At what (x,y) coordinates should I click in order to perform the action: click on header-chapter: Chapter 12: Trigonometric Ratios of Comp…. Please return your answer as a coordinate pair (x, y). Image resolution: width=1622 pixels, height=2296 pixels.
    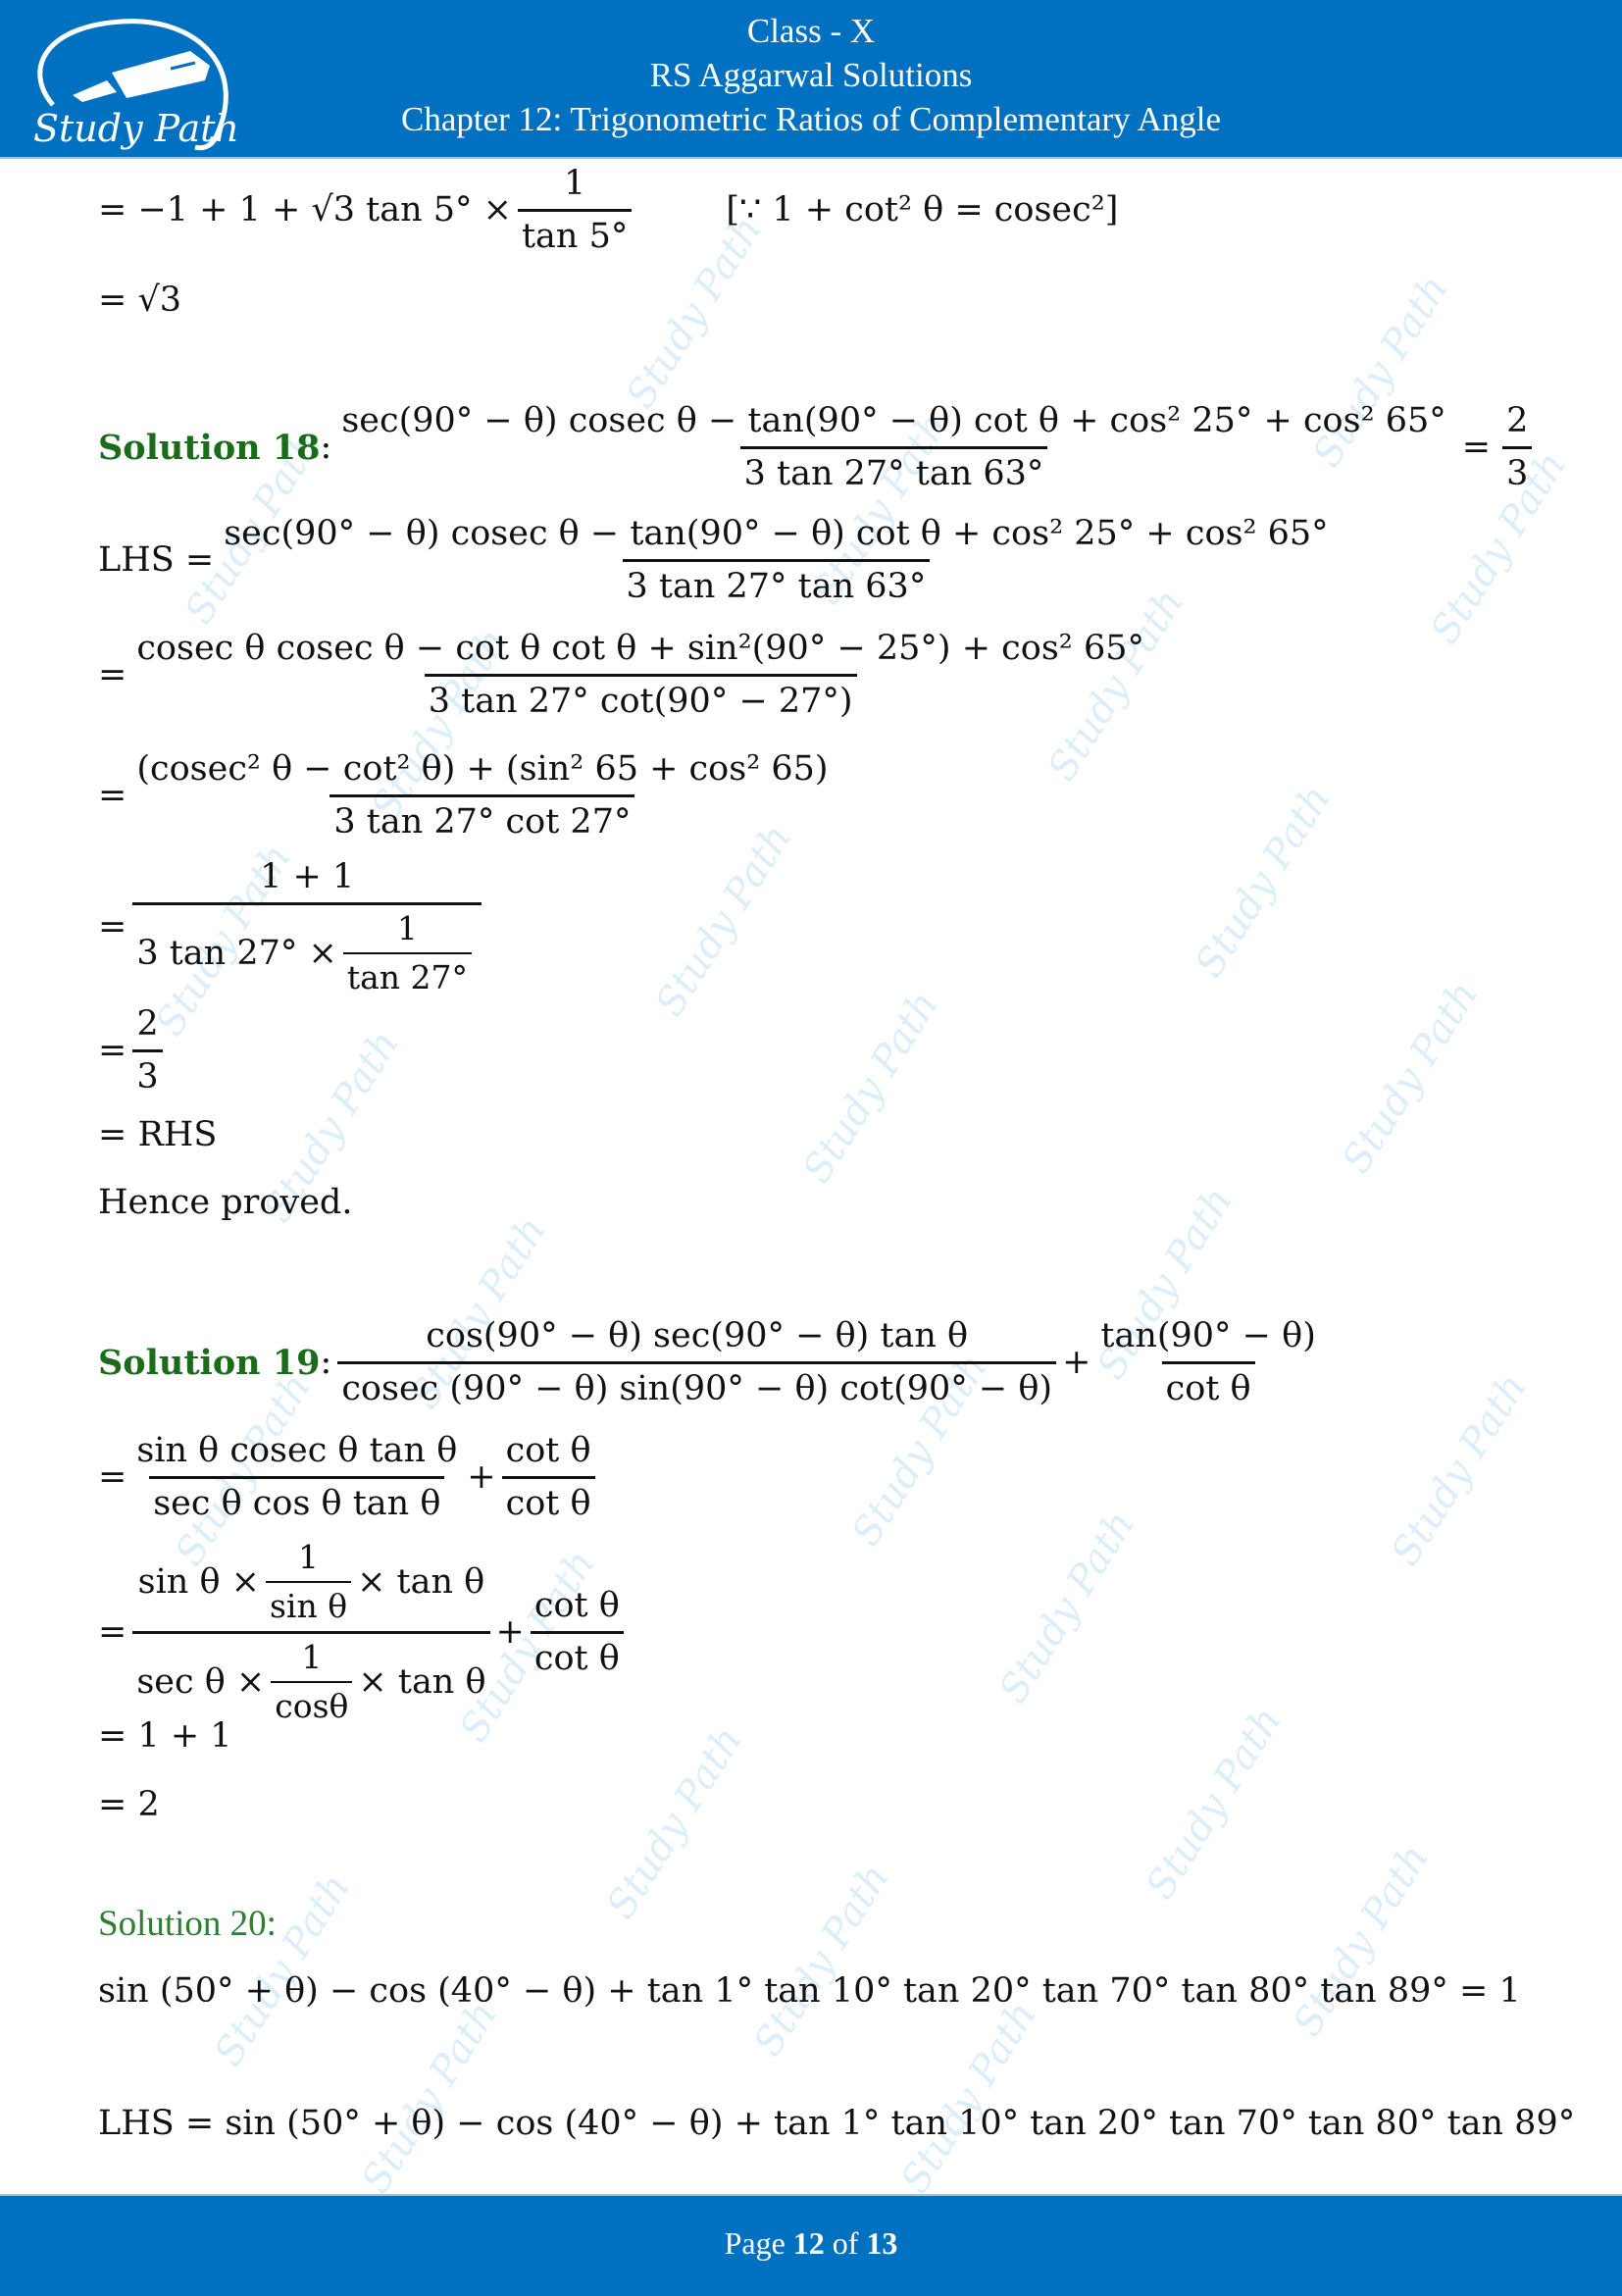
    Looking at the image, I should click on (811, 119).